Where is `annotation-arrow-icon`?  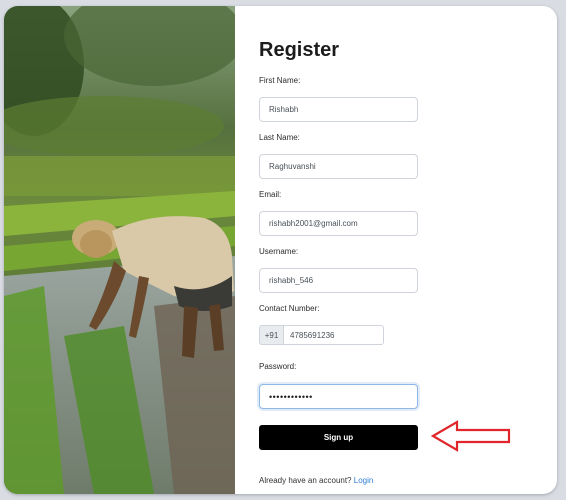
annotation-arrow-icon is located at coordinates (471, 436).